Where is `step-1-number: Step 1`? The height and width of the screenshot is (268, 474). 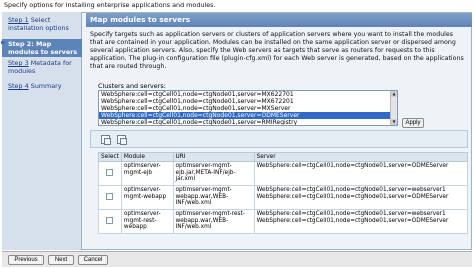 step-1-number: Step 1 is located at coordinates (18, 20).